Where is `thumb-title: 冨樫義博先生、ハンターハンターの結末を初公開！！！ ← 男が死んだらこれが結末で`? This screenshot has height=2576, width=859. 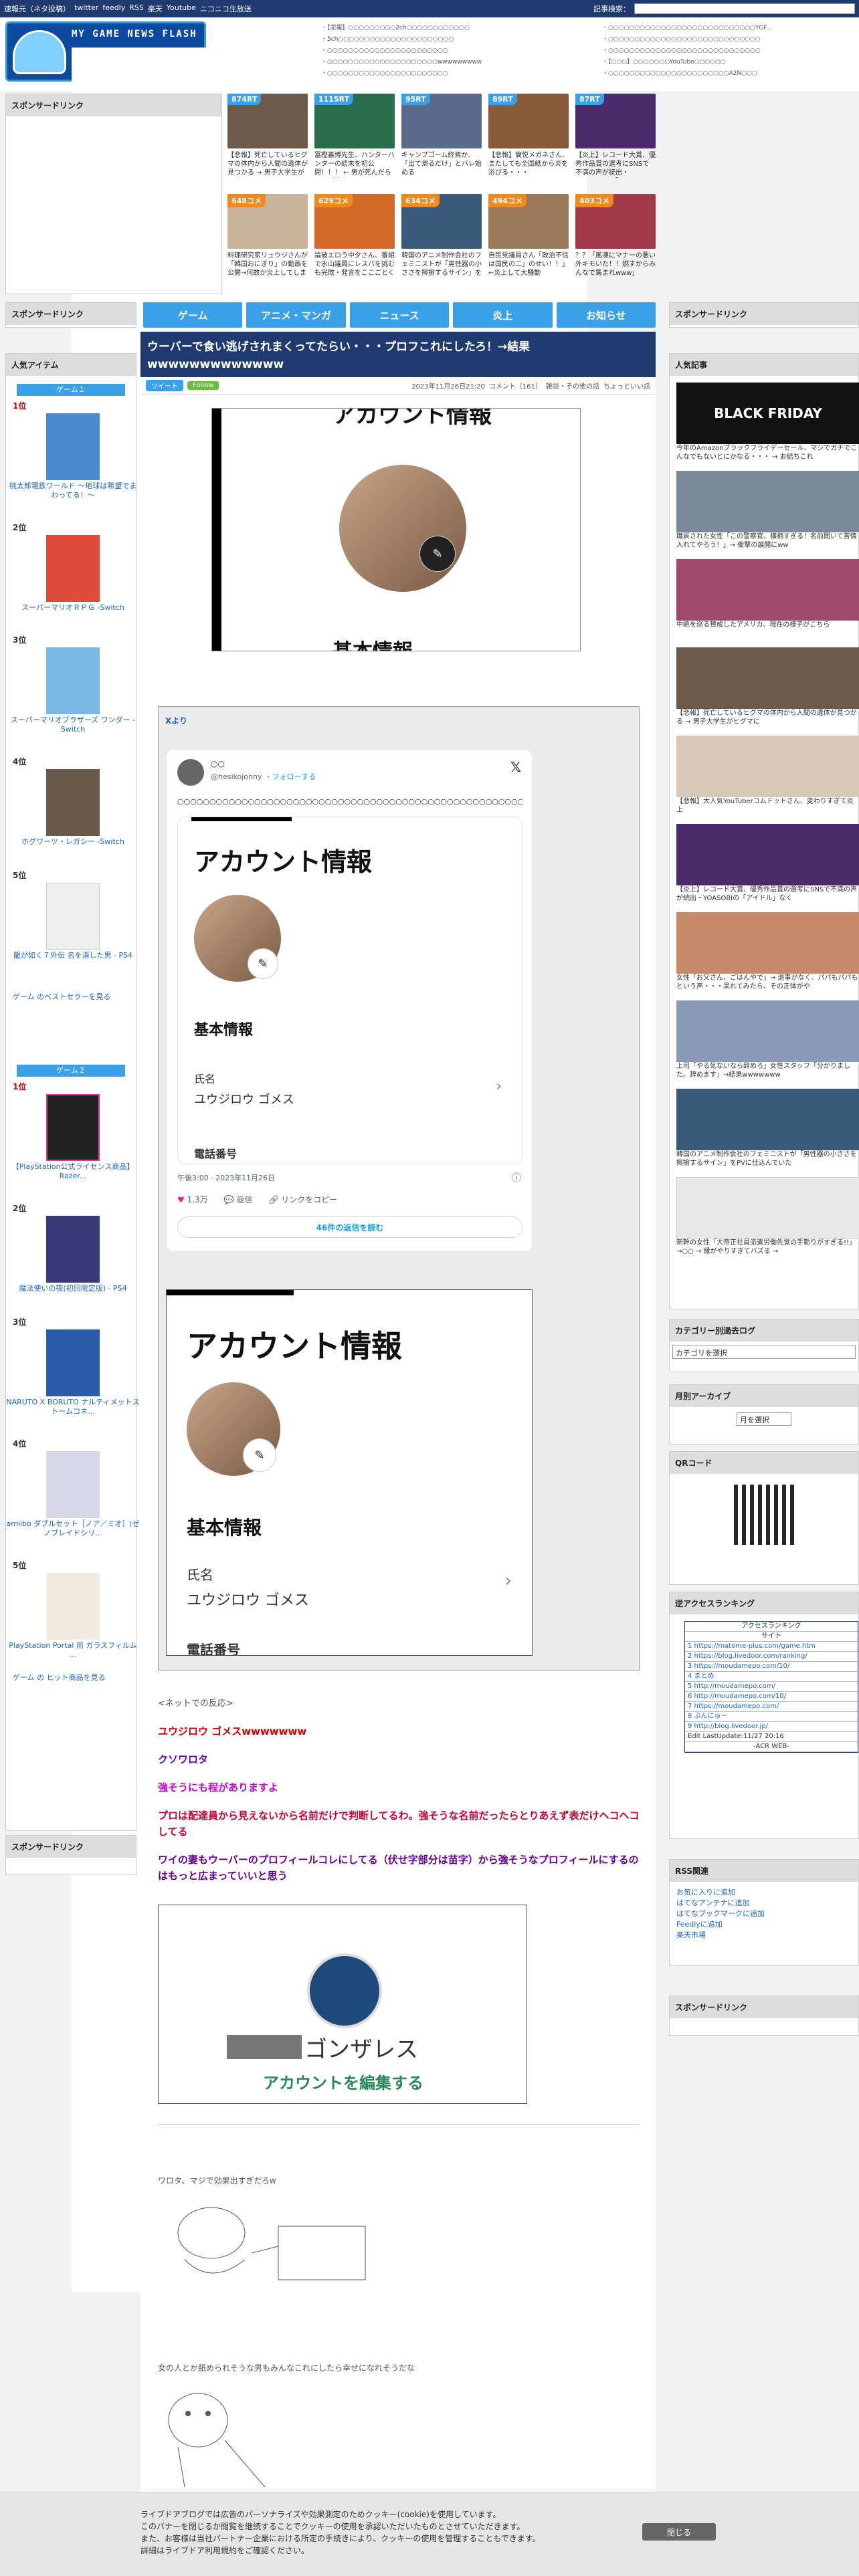
thumb-title: 冨樫義博先生、ハンターハンターの結末を初公開！！！ ← 男が死んだらこれが結末で is located at coordinates (355, 165).